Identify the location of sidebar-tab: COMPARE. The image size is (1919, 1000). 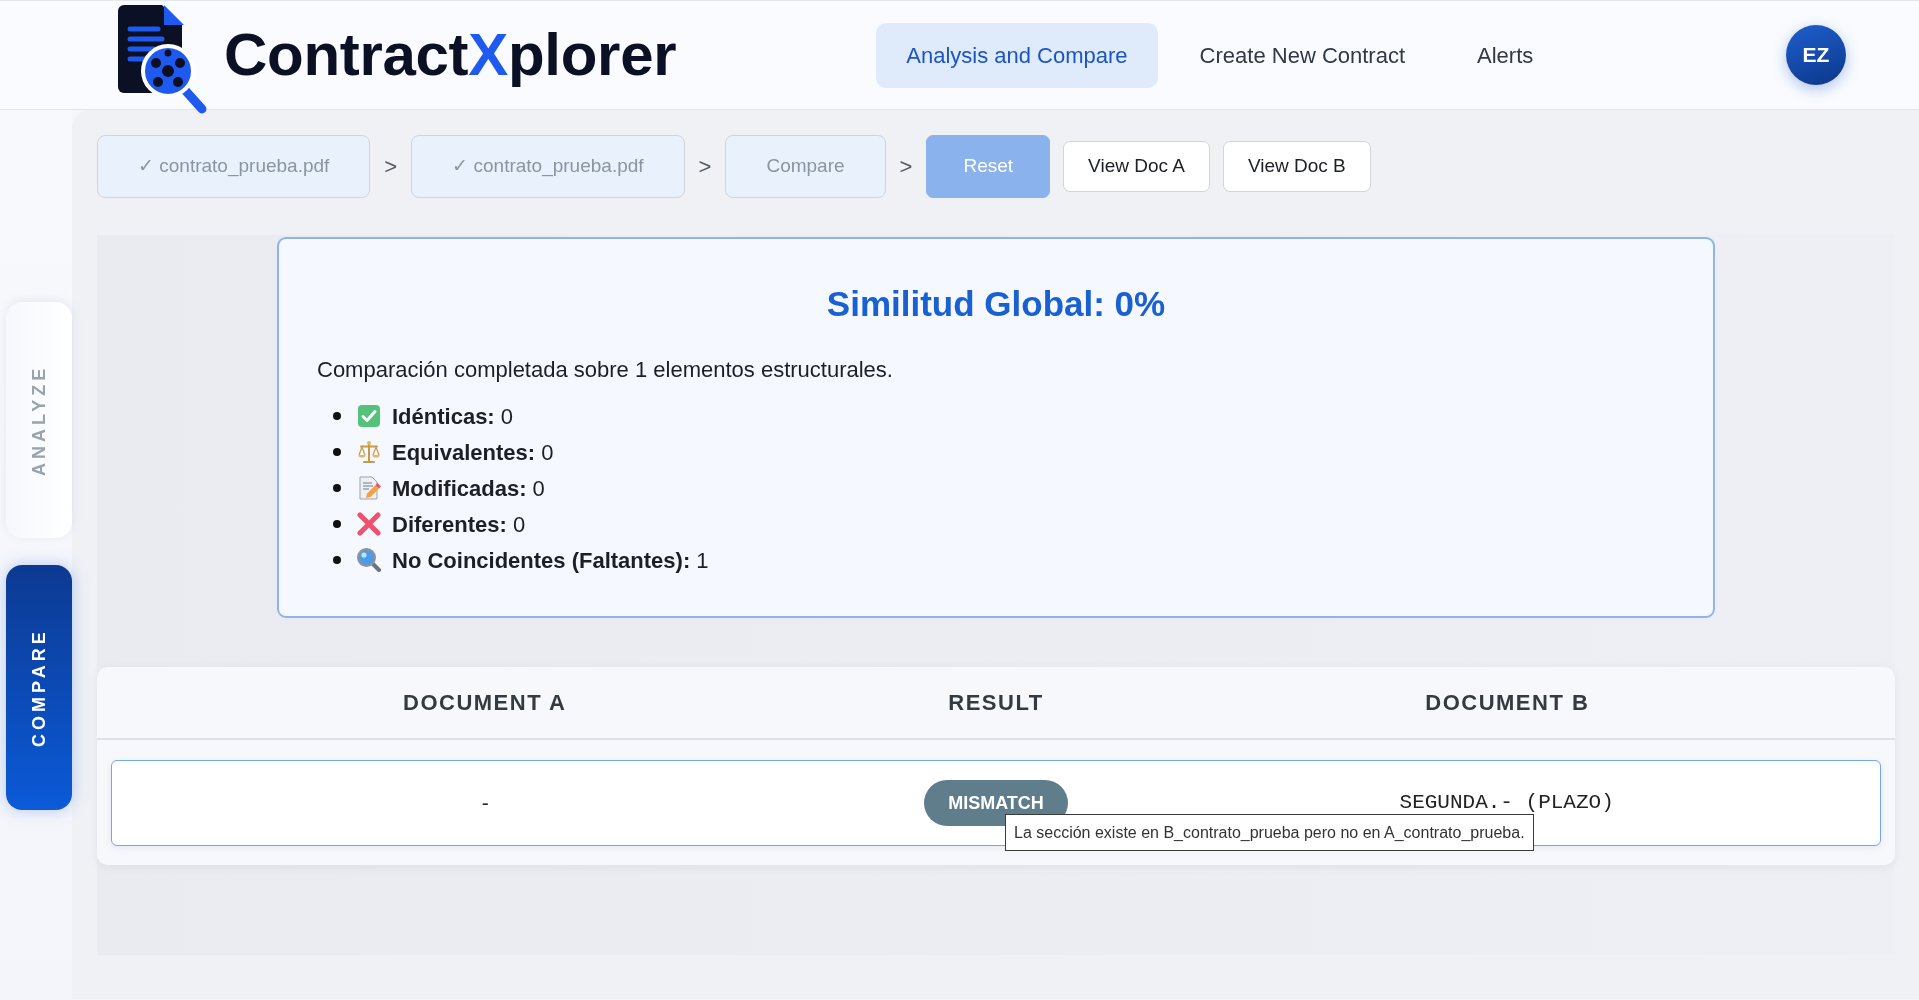
(39, 687).